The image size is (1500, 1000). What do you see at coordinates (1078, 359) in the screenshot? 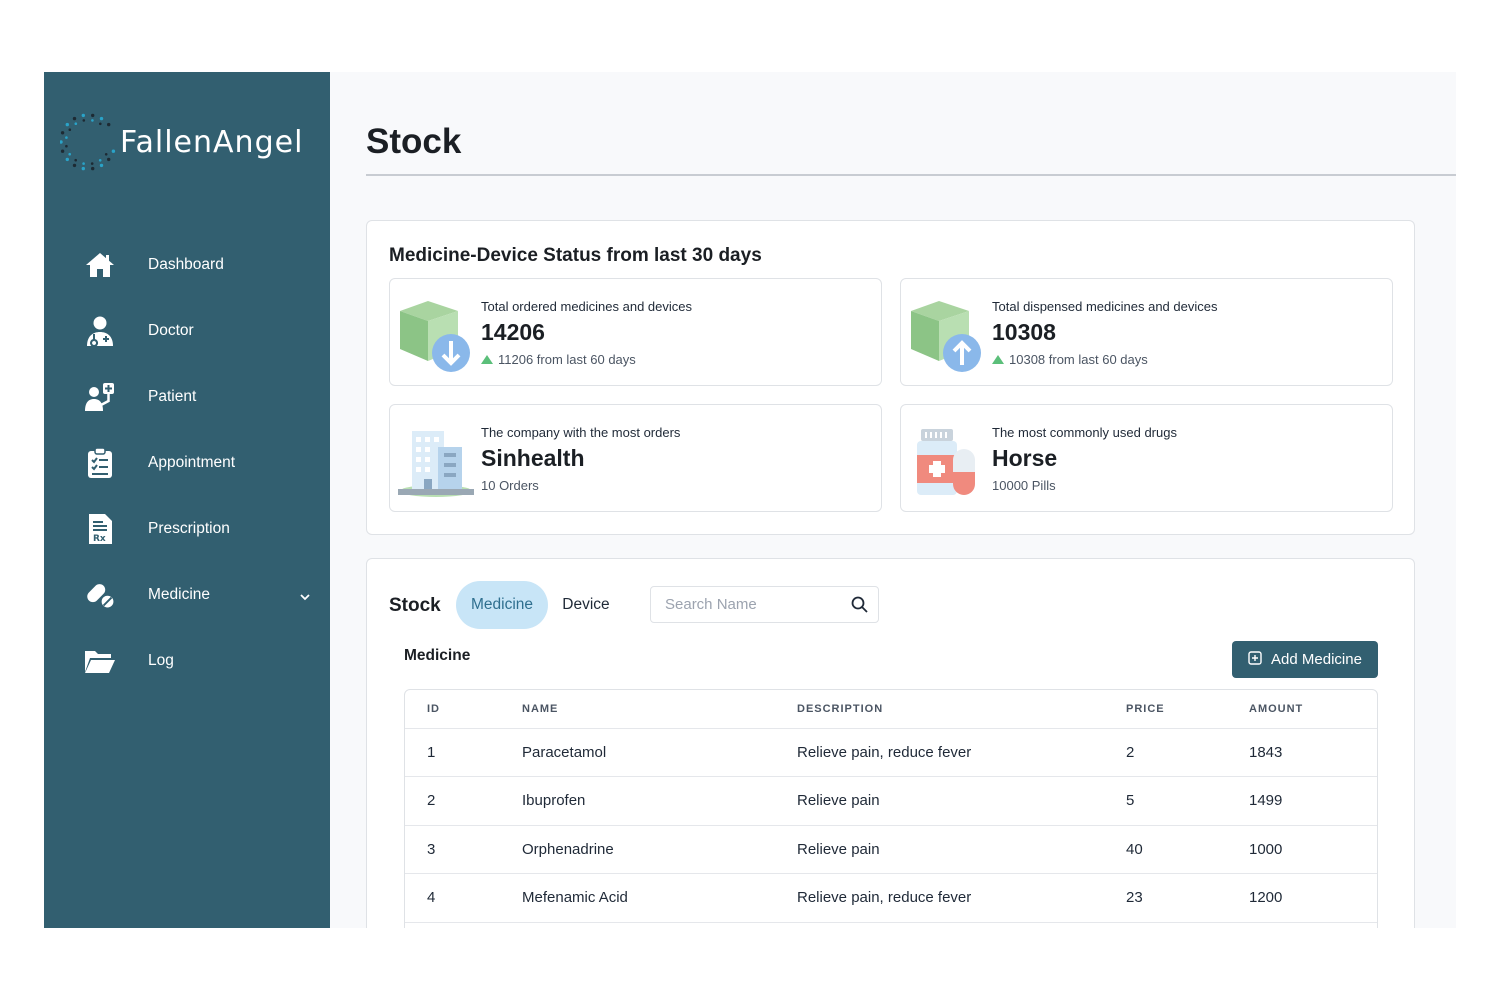
I see `card-sub-text: 10308 from last 60 days` at bounding box center [1078, 359].